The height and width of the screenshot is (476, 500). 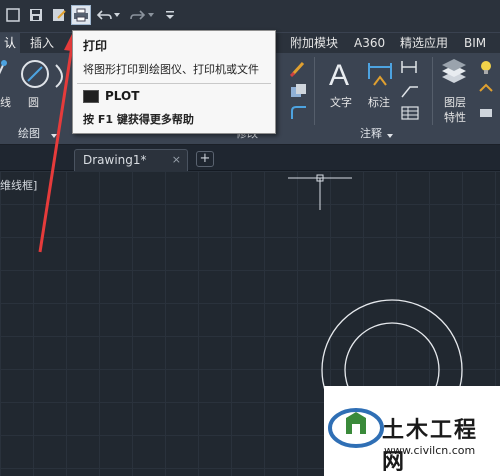 What do you see at coordinates (454, 73) in the screenshot?
I see `layer-properties-icon` at bounding box center [454, 73].